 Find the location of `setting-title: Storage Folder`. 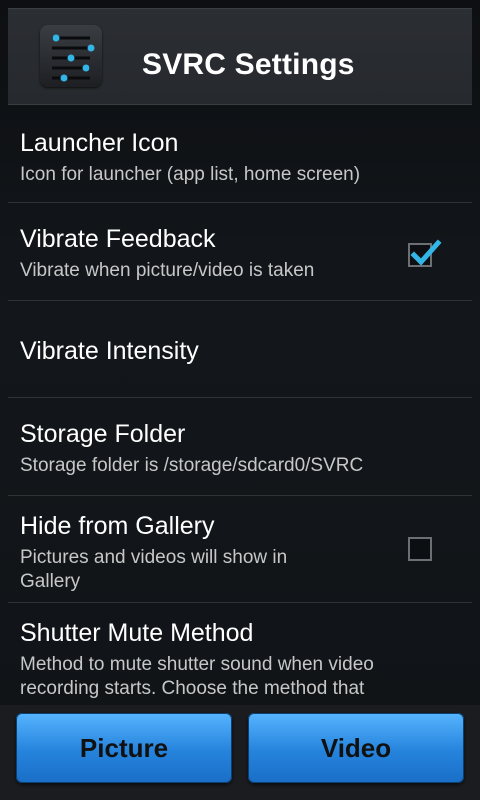

setting-title: Storage Folder is located at coordinates (103, 434).